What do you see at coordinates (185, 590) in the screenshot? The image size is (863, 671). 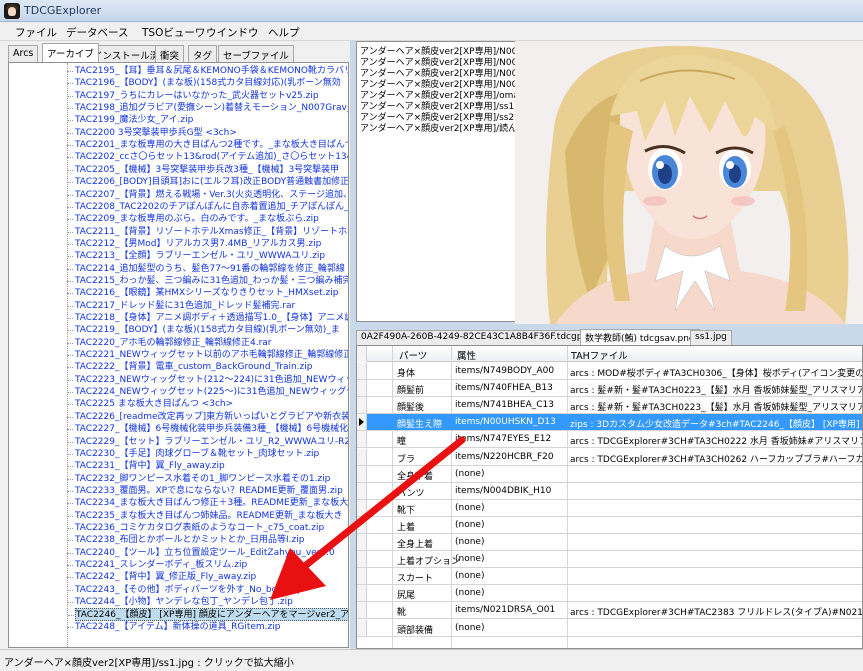 I see `archive-item: TAC2243_【その他】ボディパーツを外す_No_body.zip` at bounding box center [185, 590].